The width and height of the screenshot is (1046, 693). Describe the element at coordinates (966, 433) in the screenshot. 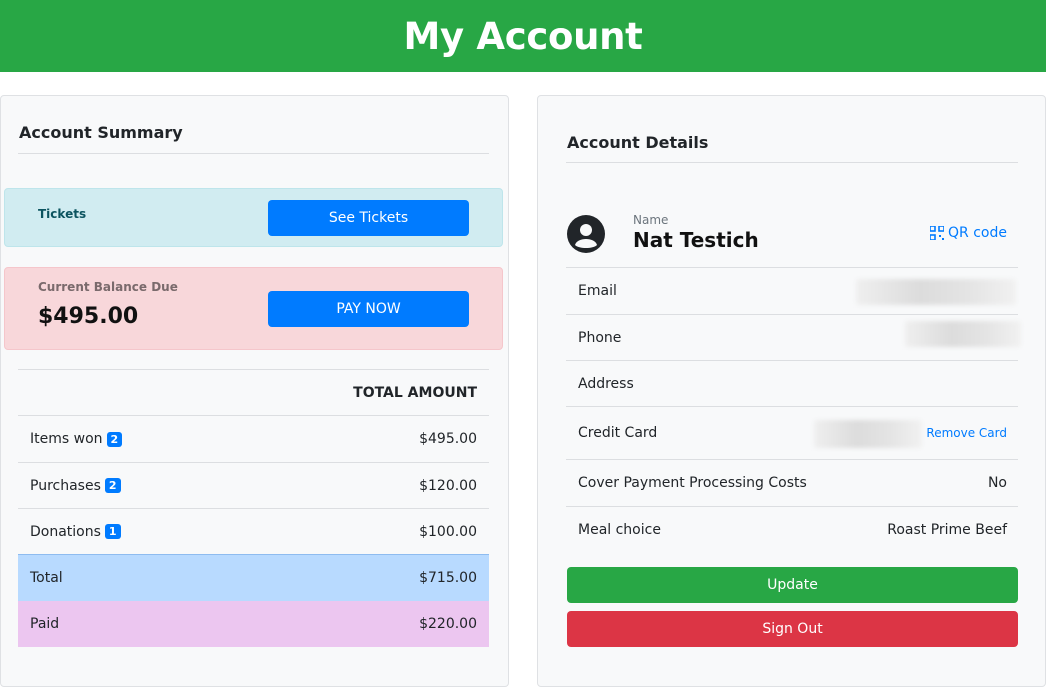

I see `remove-card-link: Remove Card` at that location.